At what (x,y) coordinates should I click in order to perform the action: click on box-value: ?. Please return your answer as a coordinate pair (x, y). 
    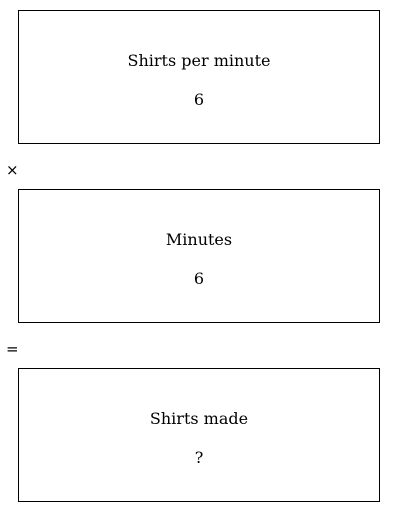
    Looking at the image, I should click on (199, 457).